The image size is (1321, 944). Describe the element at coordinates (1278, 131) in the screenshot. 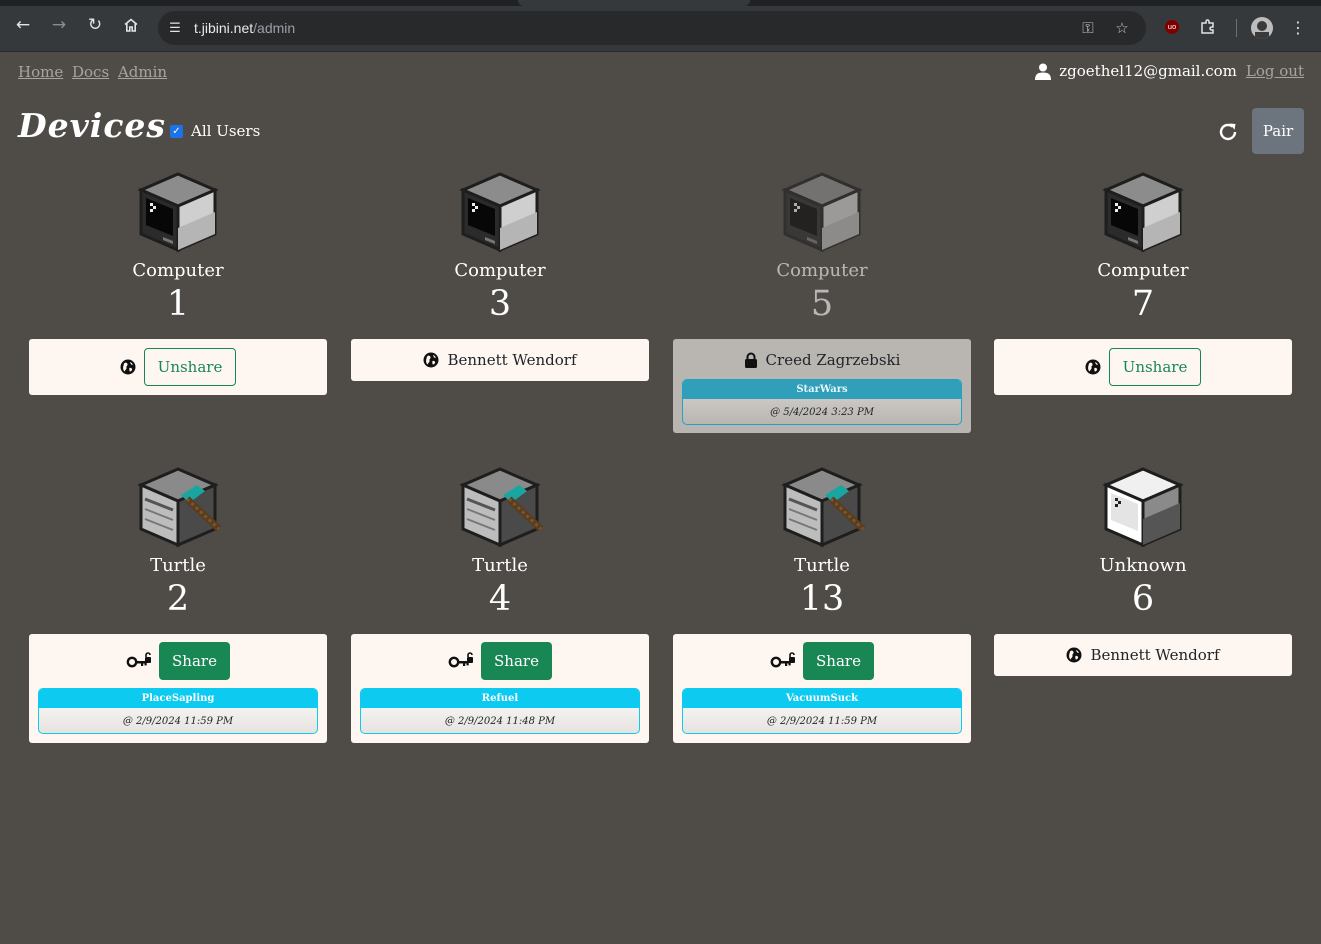

I see `pair-button: Pair` at that location.